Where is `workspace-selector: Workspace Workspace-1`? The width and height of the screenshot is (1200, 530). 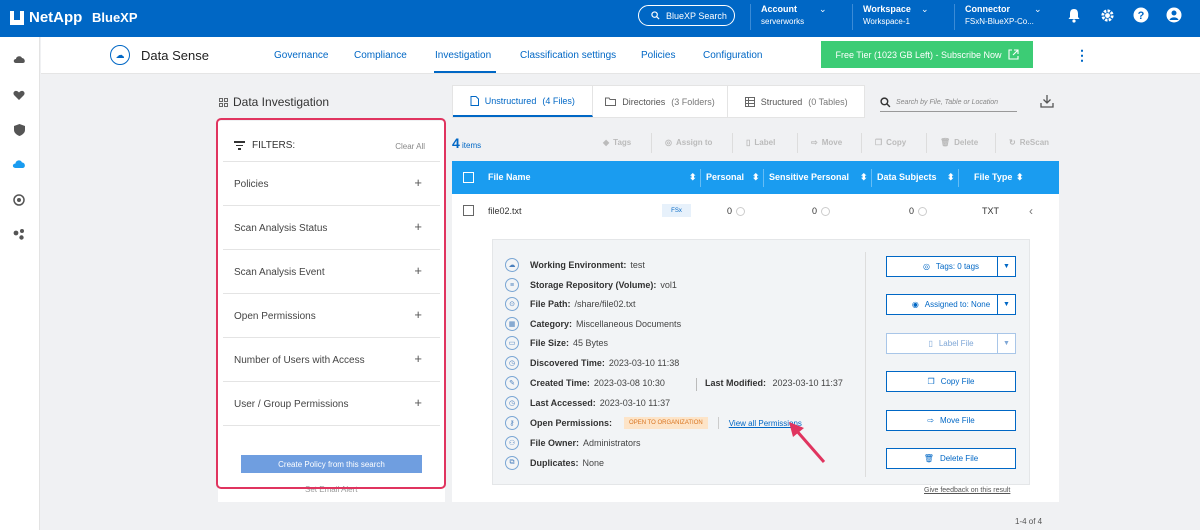
workspace-selector: Workspace Workspace-1 is located at coordinates (887, 15).